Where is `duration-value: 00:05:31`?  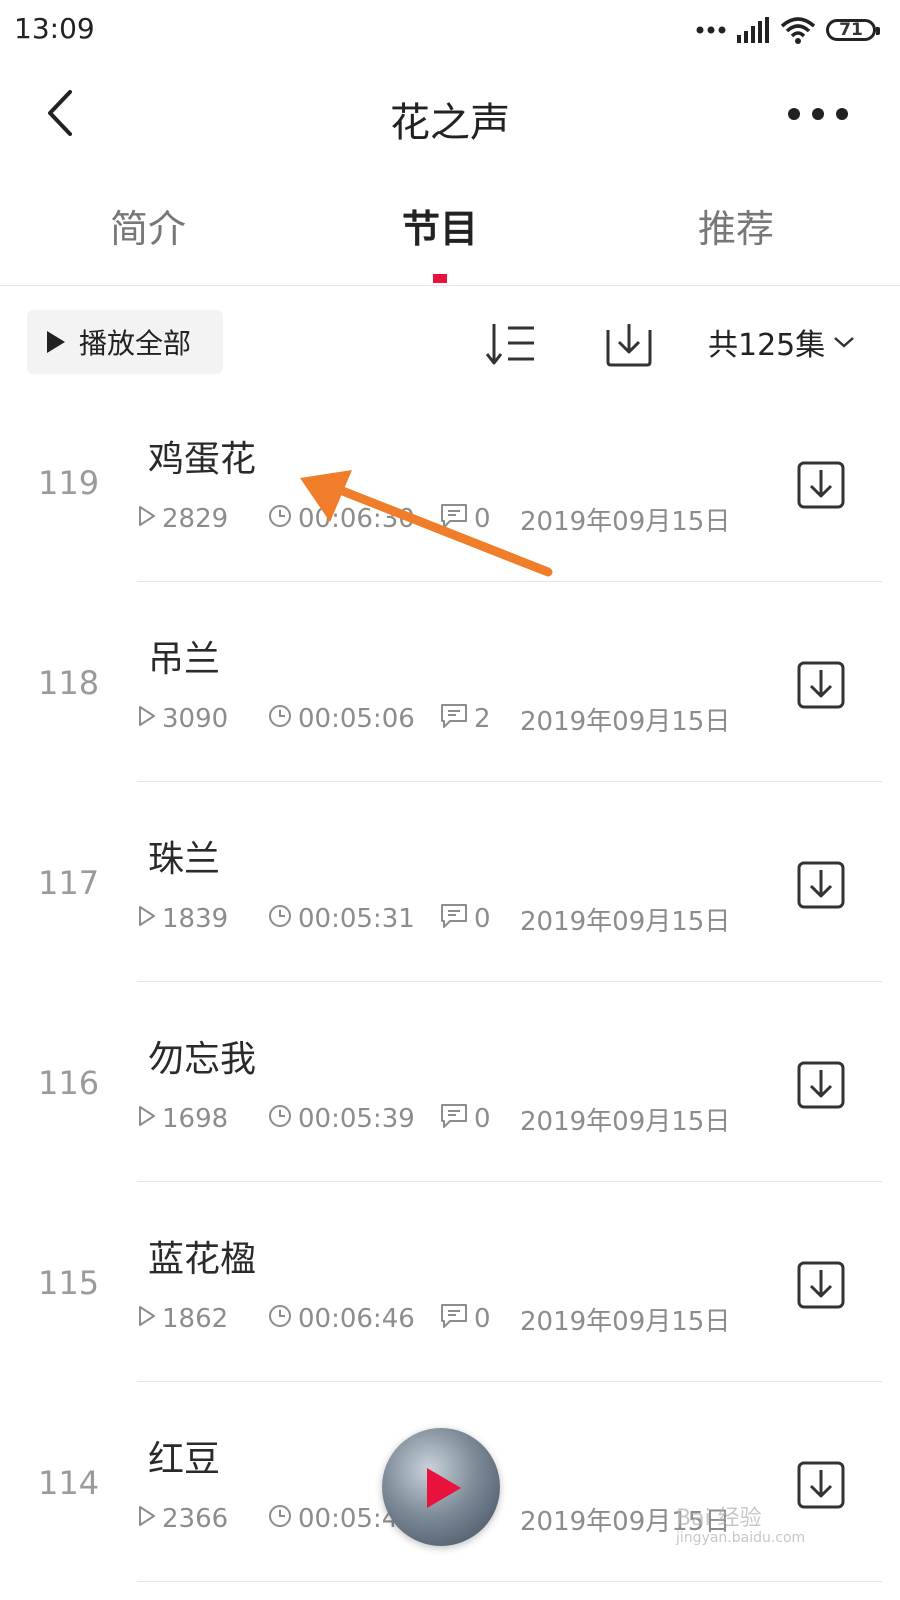
duration-value: 00:05:31 is located at coordinates (356, 919).